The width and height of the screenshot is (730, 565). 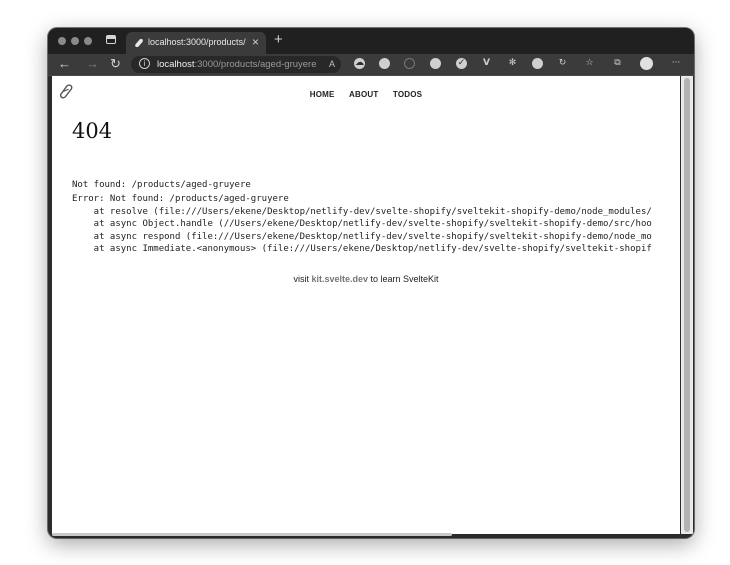 What do you see at coordinates (339, 279) in the screenshot?
I see `footer-link: kit.svelte.dev` at bounding box center [339, 279].